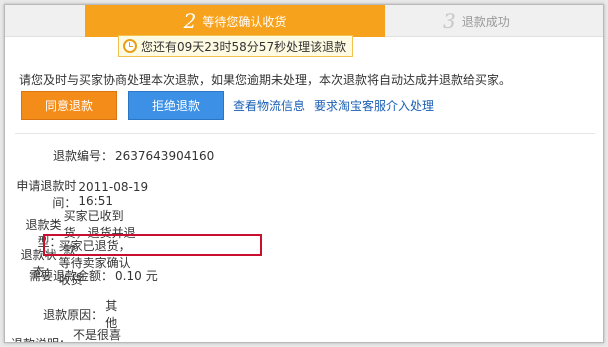 This screenshot has height=347, width=608. I want to click on detail-label: 退款原因：, so click(73, 314).